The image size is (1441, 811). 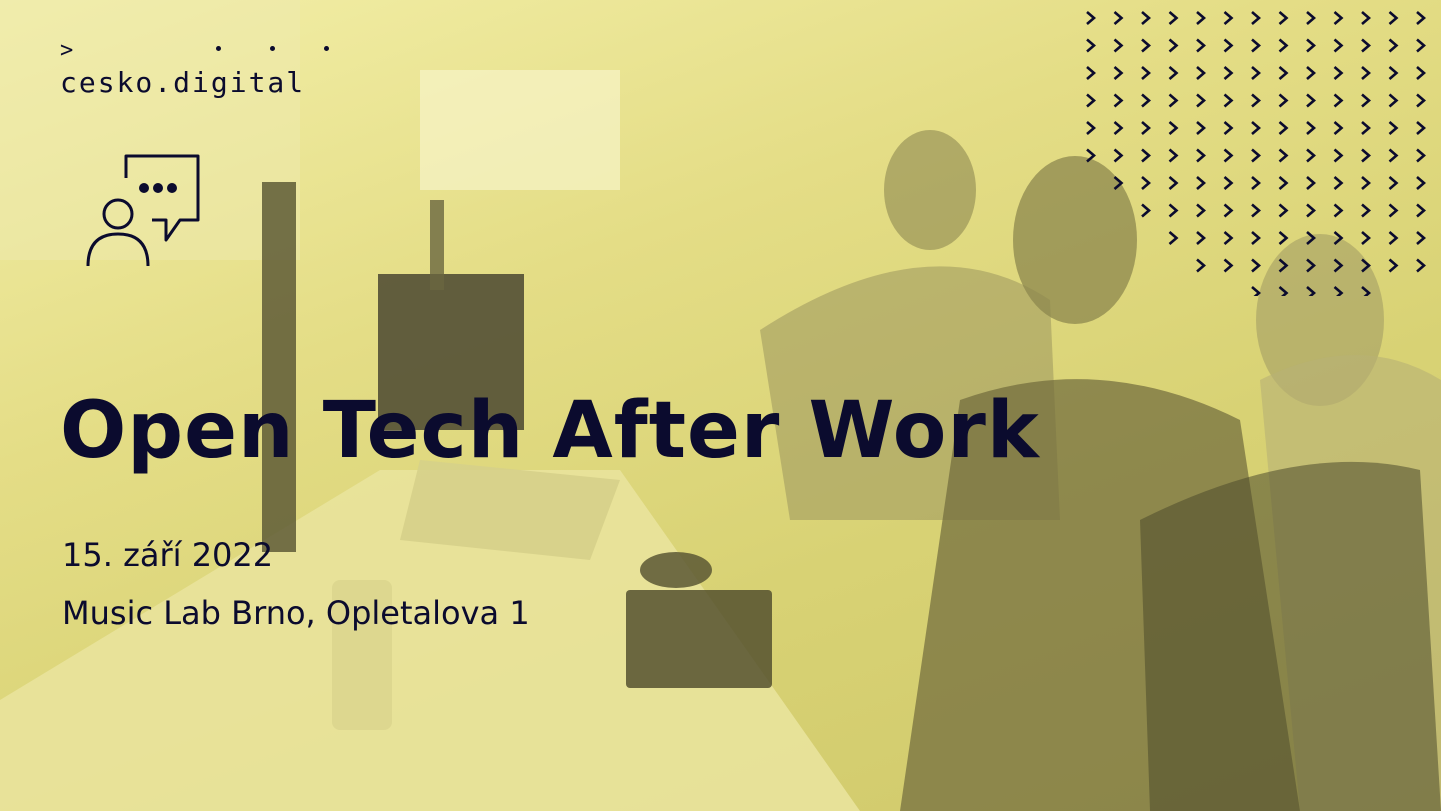 What do you see at coordinates (296, 613) in the screenshot?
I see `event-venue: Music Lab Brno, Opletalova 1` at bounding box center [296, 613].